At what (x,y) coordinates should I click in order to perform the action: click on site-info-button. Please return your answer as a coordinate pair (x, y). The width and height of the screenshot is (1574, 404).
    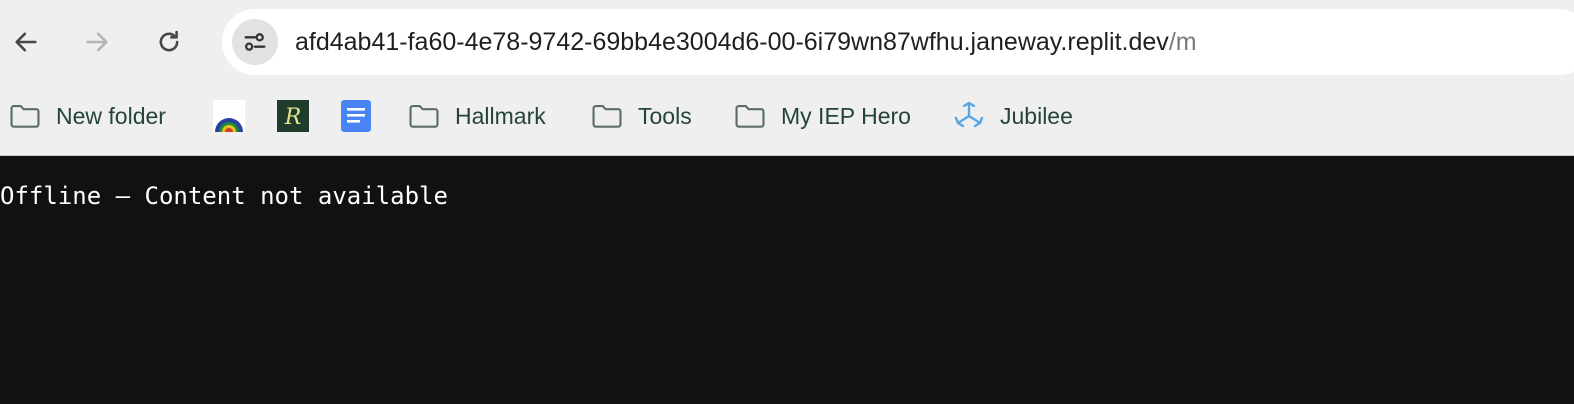
    Looking at the image, I should click on (255, 42).